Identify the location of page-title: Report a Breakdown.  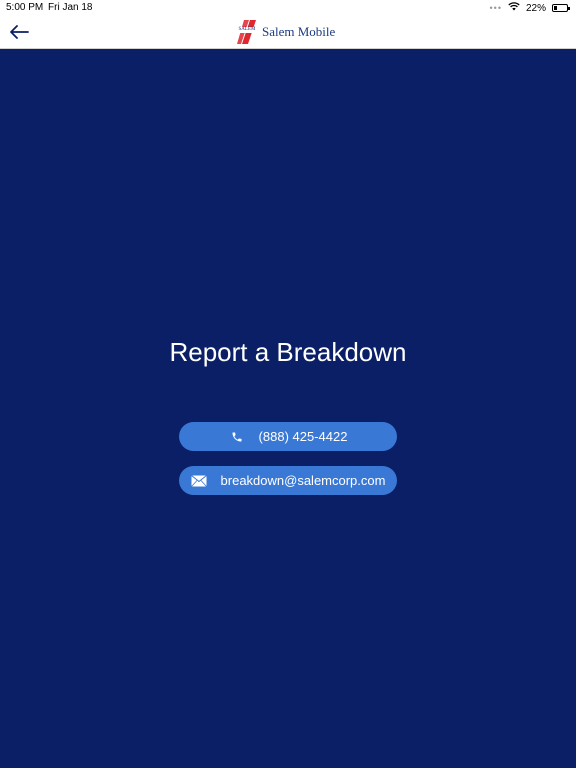
(288, 352).